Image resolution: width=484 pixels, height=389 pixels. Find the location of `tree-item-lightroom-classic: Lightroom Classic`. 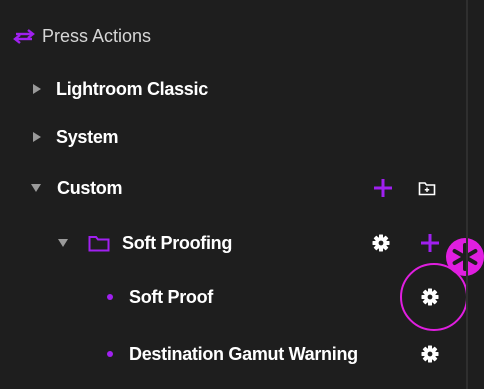

tree-item-lightroom-classic: Lightroom Classic is located at coordinates (120, 89).